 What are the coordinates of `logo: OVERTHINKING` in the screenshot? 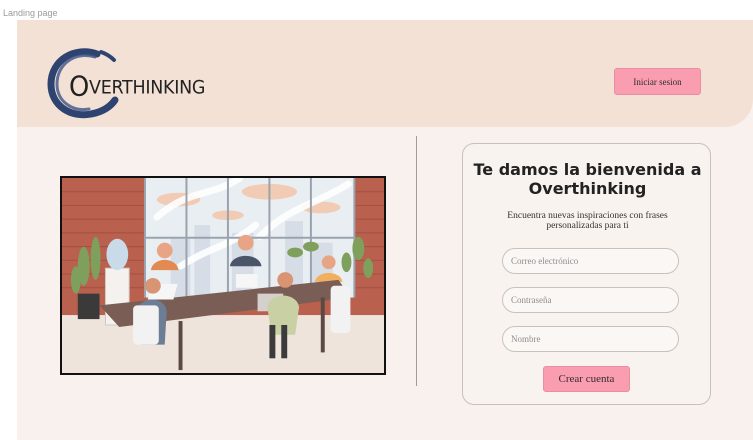 It's located at (140, 82).